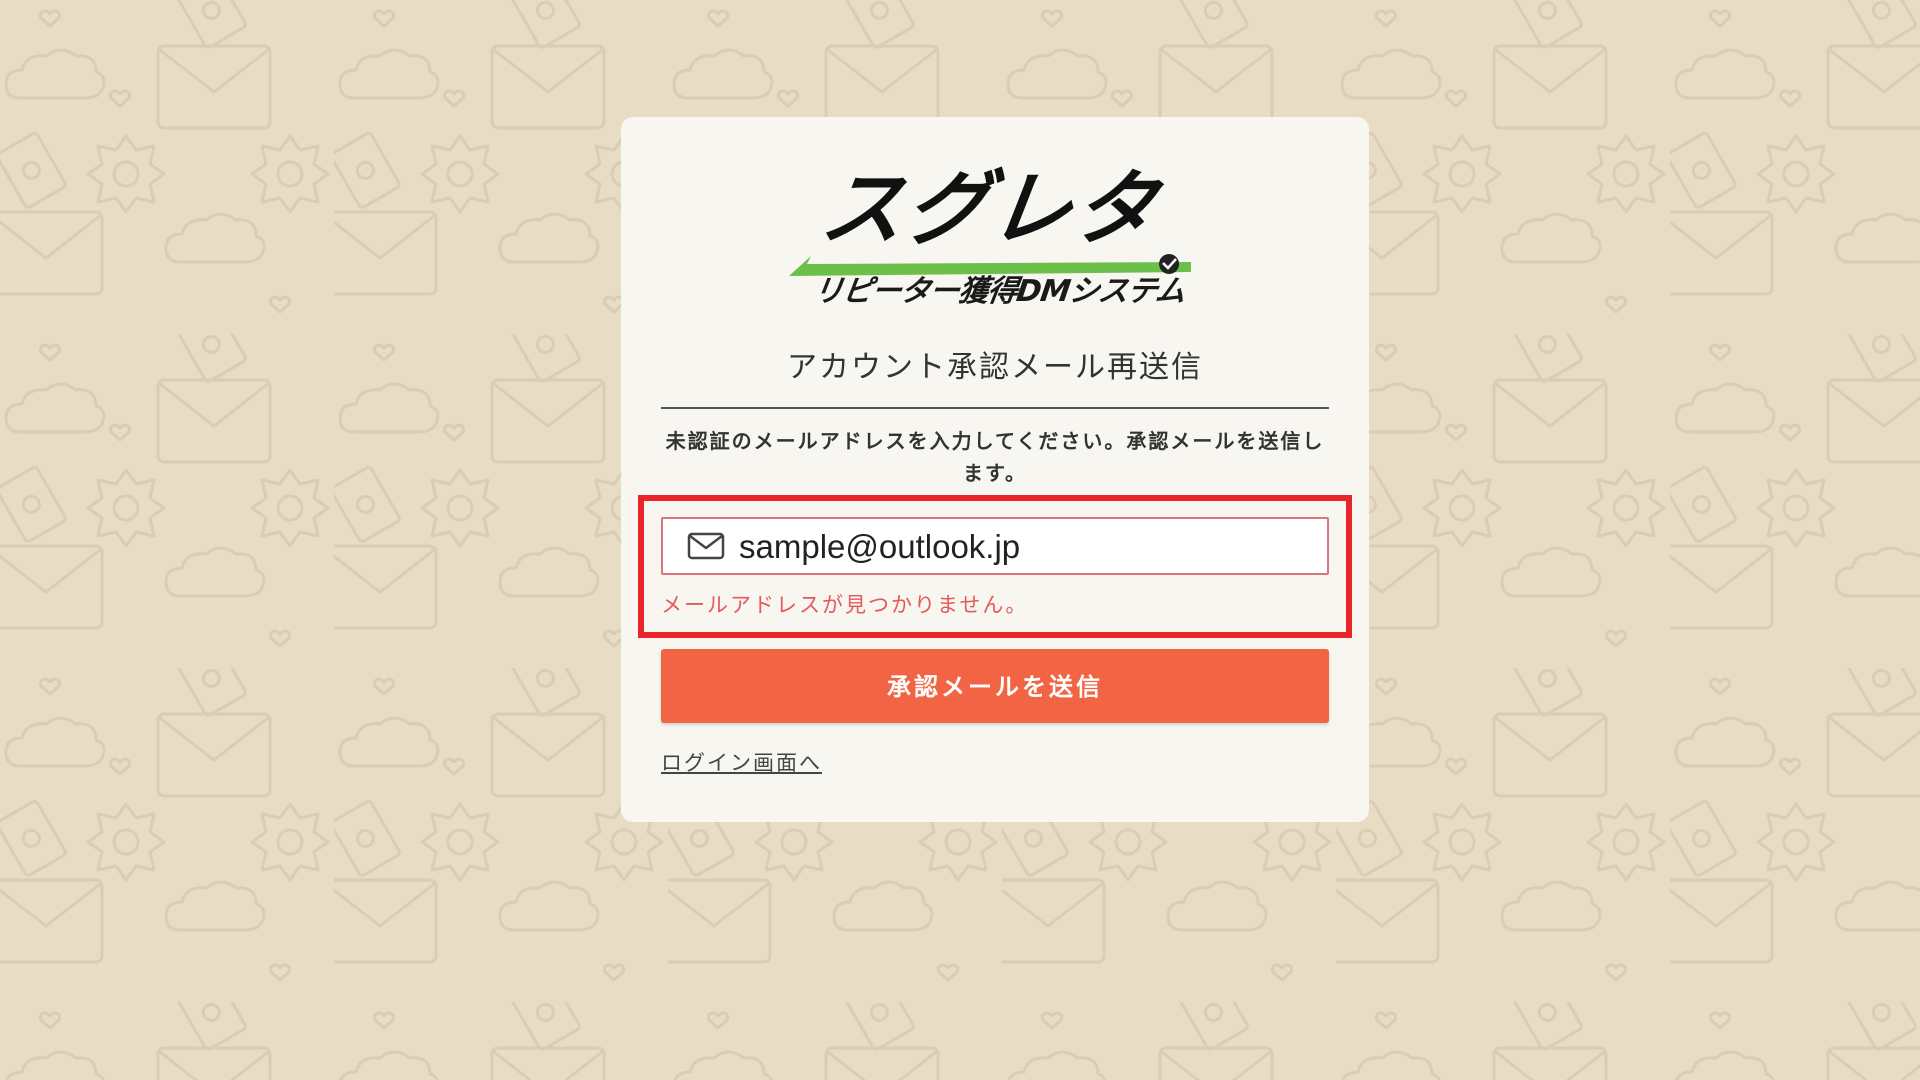 The height and width of the screenshot is (1080, 1920). I want to click on mail-icon, so click(706, 546).